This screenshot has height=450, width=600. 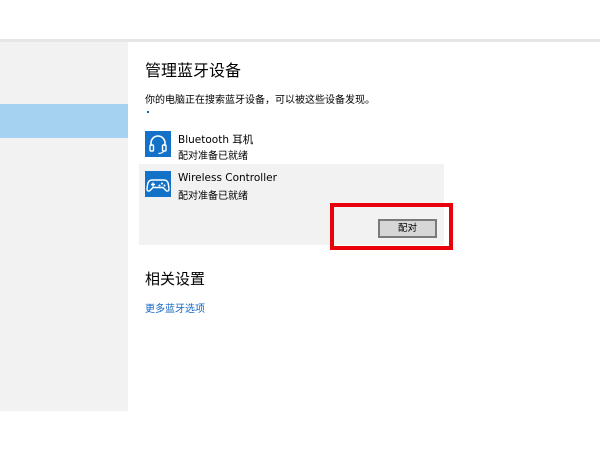 I want to click on headset-icon, so click(x=158, y=144).